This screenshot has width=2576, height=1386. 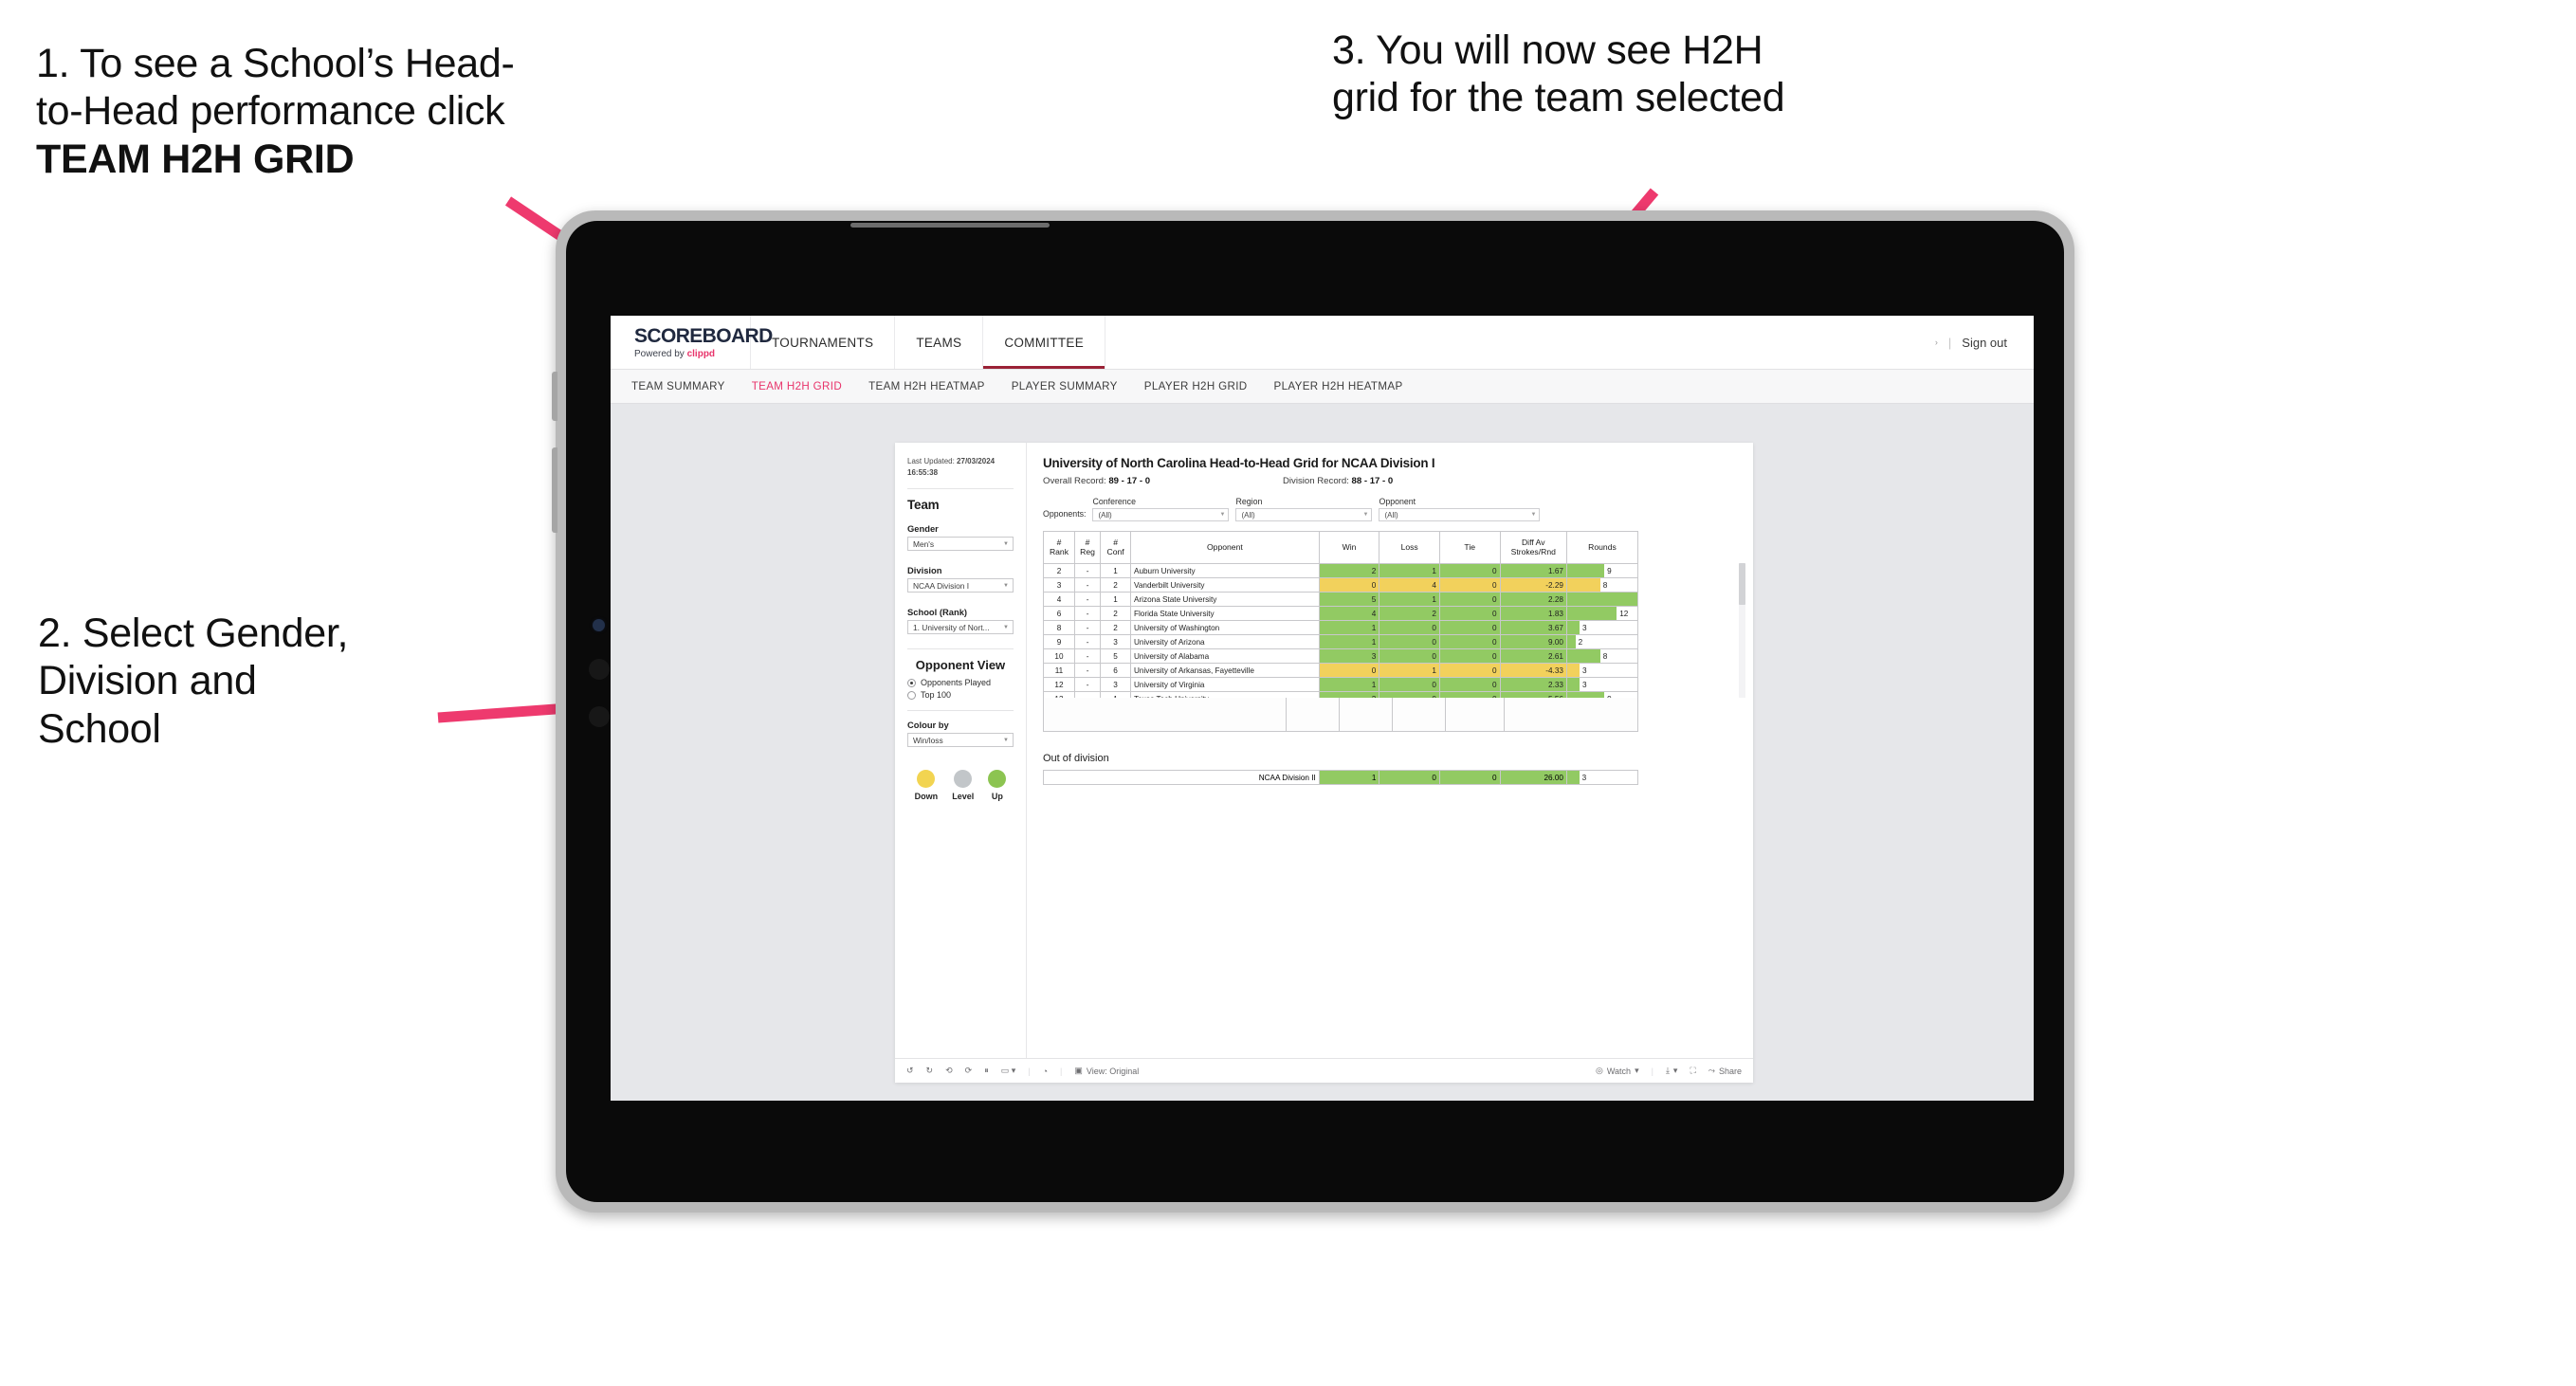 What do you see at coordinates (1224, 585) in the screenshot?
I see `cell-opponent: Vanderbilt University` at bounding box center [1224, 585].